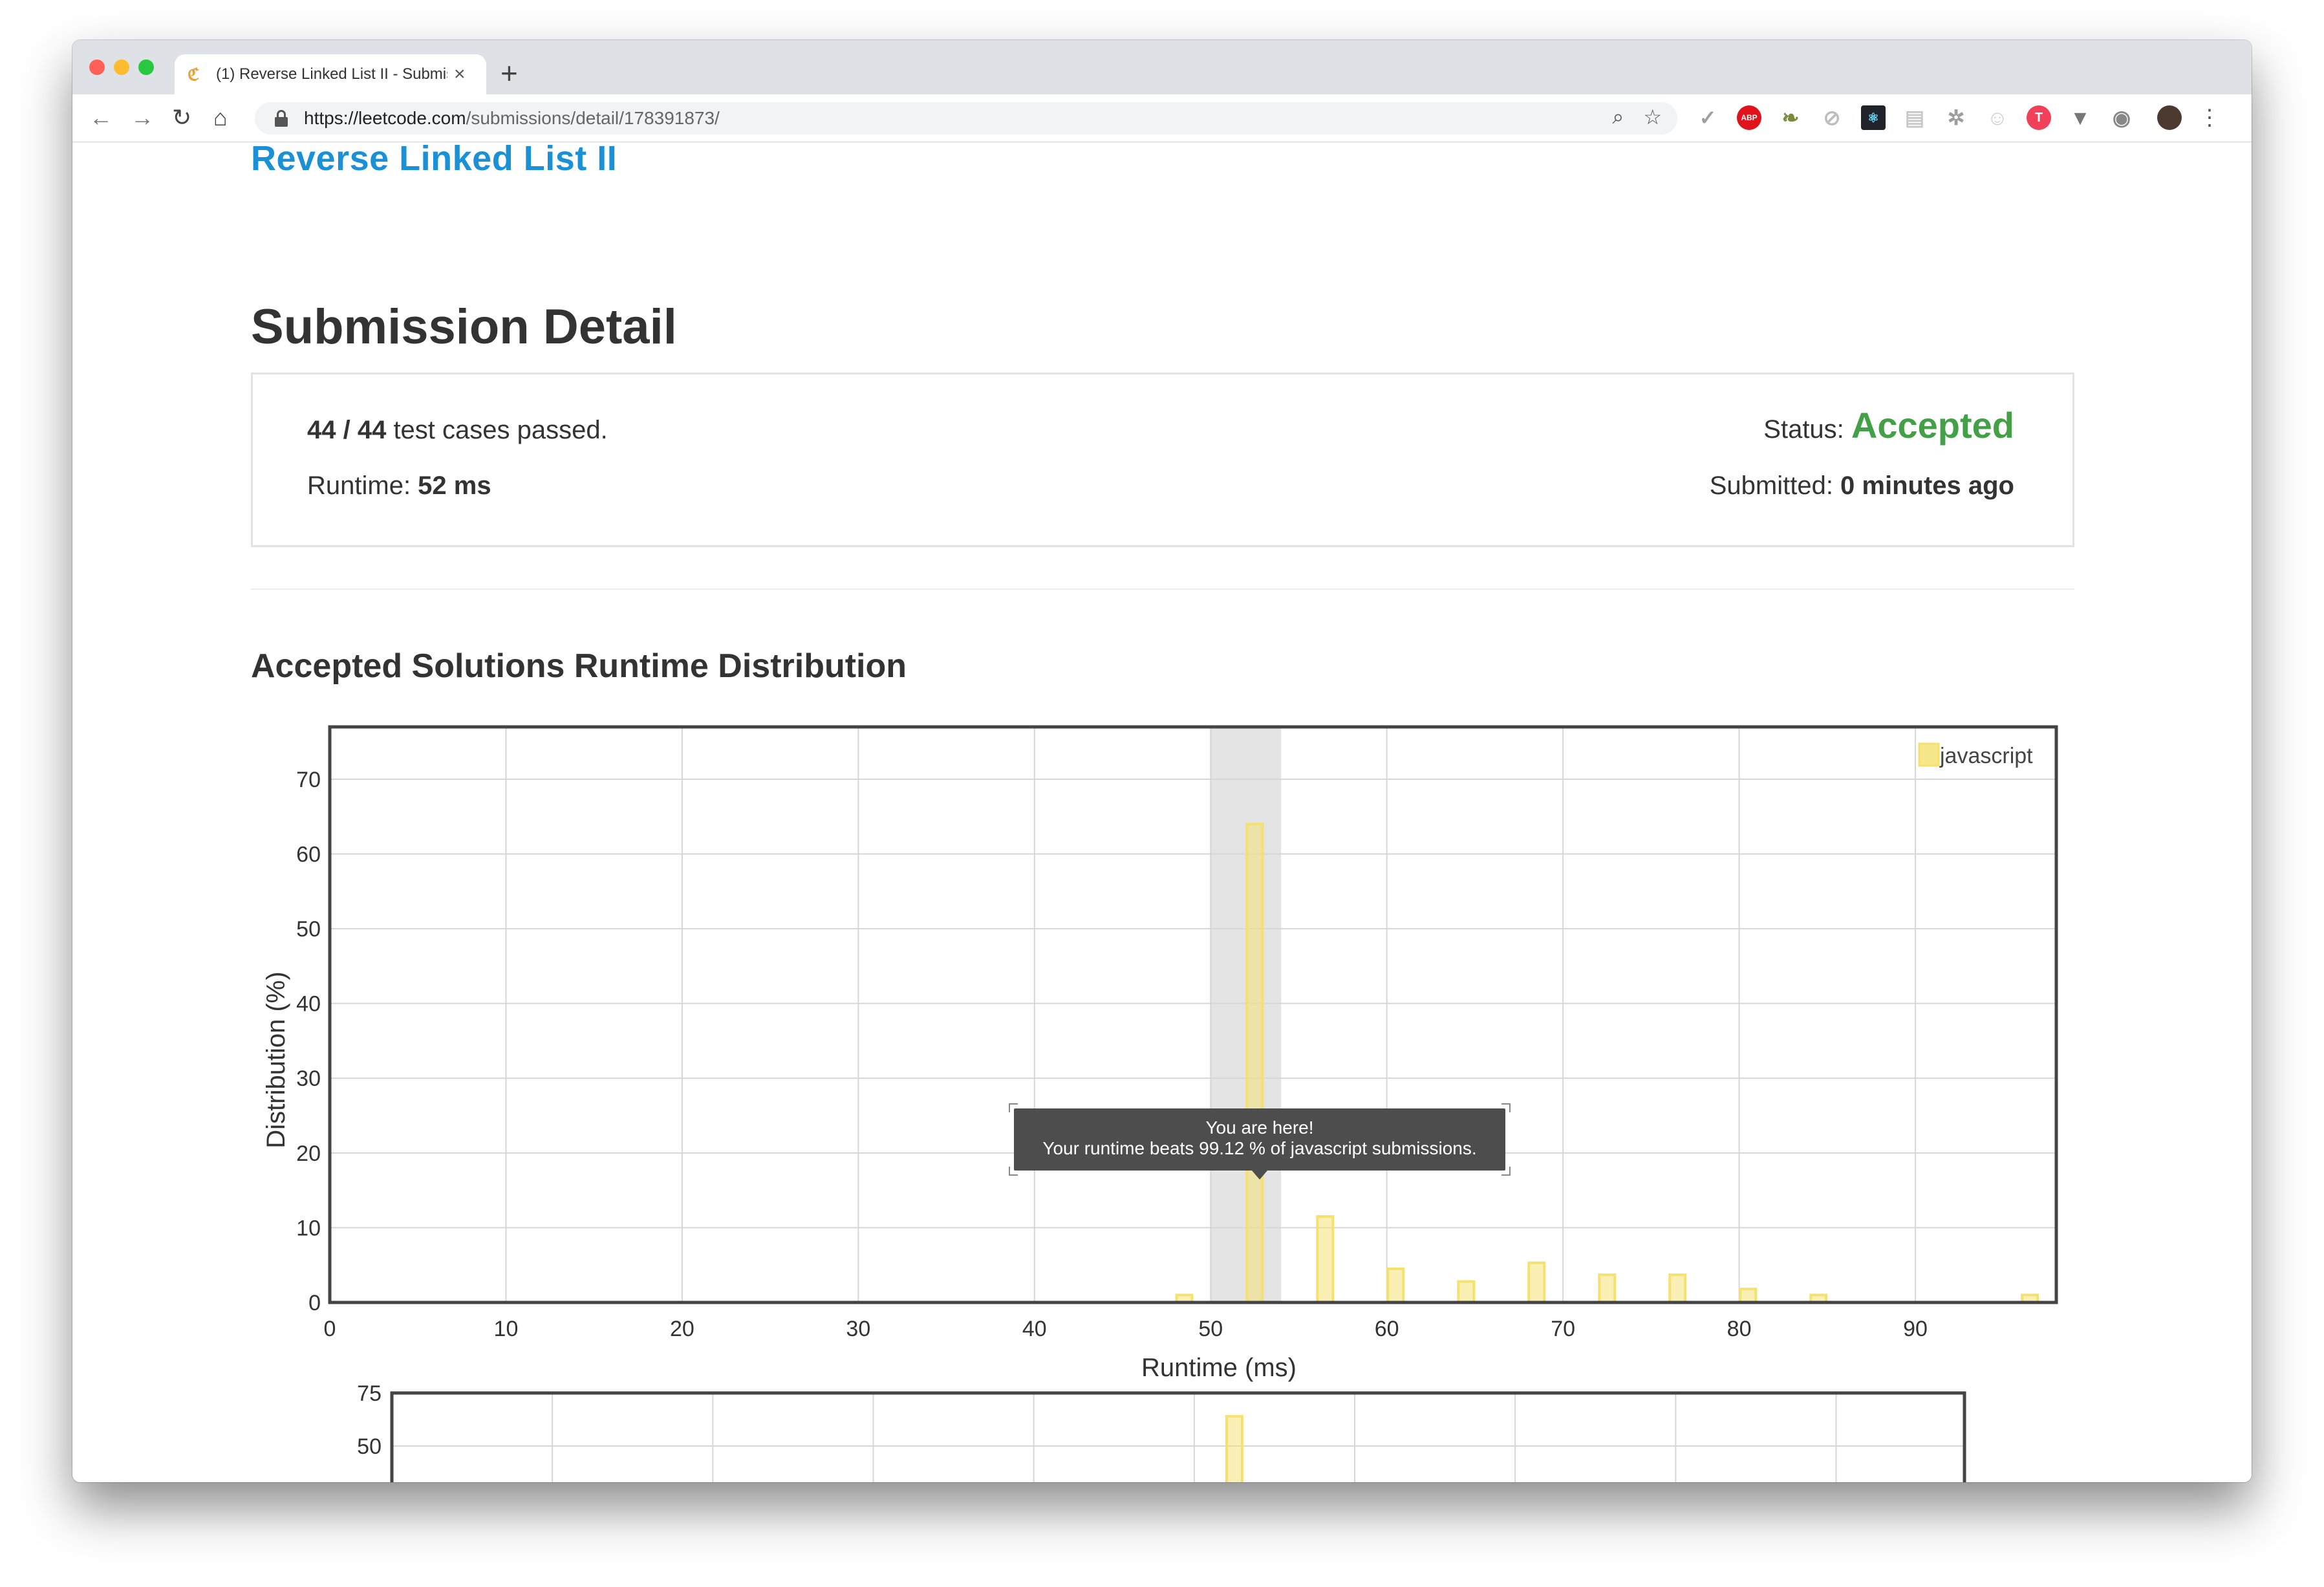 The image size is (2324, 1587). Describe the element at coordinates (1708, 118) in the screenshot. I see `checkmark-extension-icon: ✓` at that location.